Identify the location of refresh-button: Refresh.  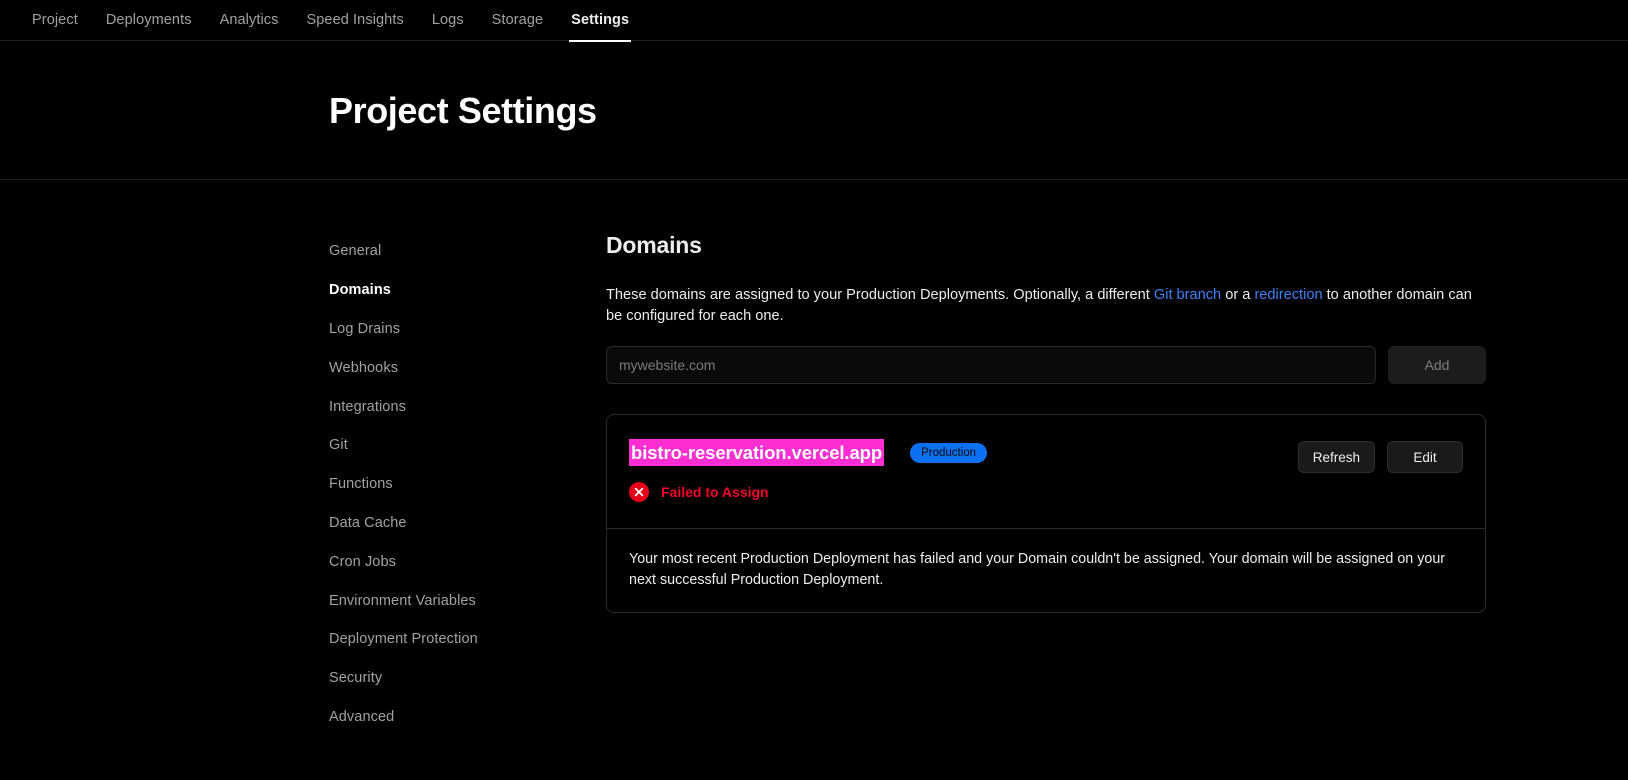
(1336, 457).